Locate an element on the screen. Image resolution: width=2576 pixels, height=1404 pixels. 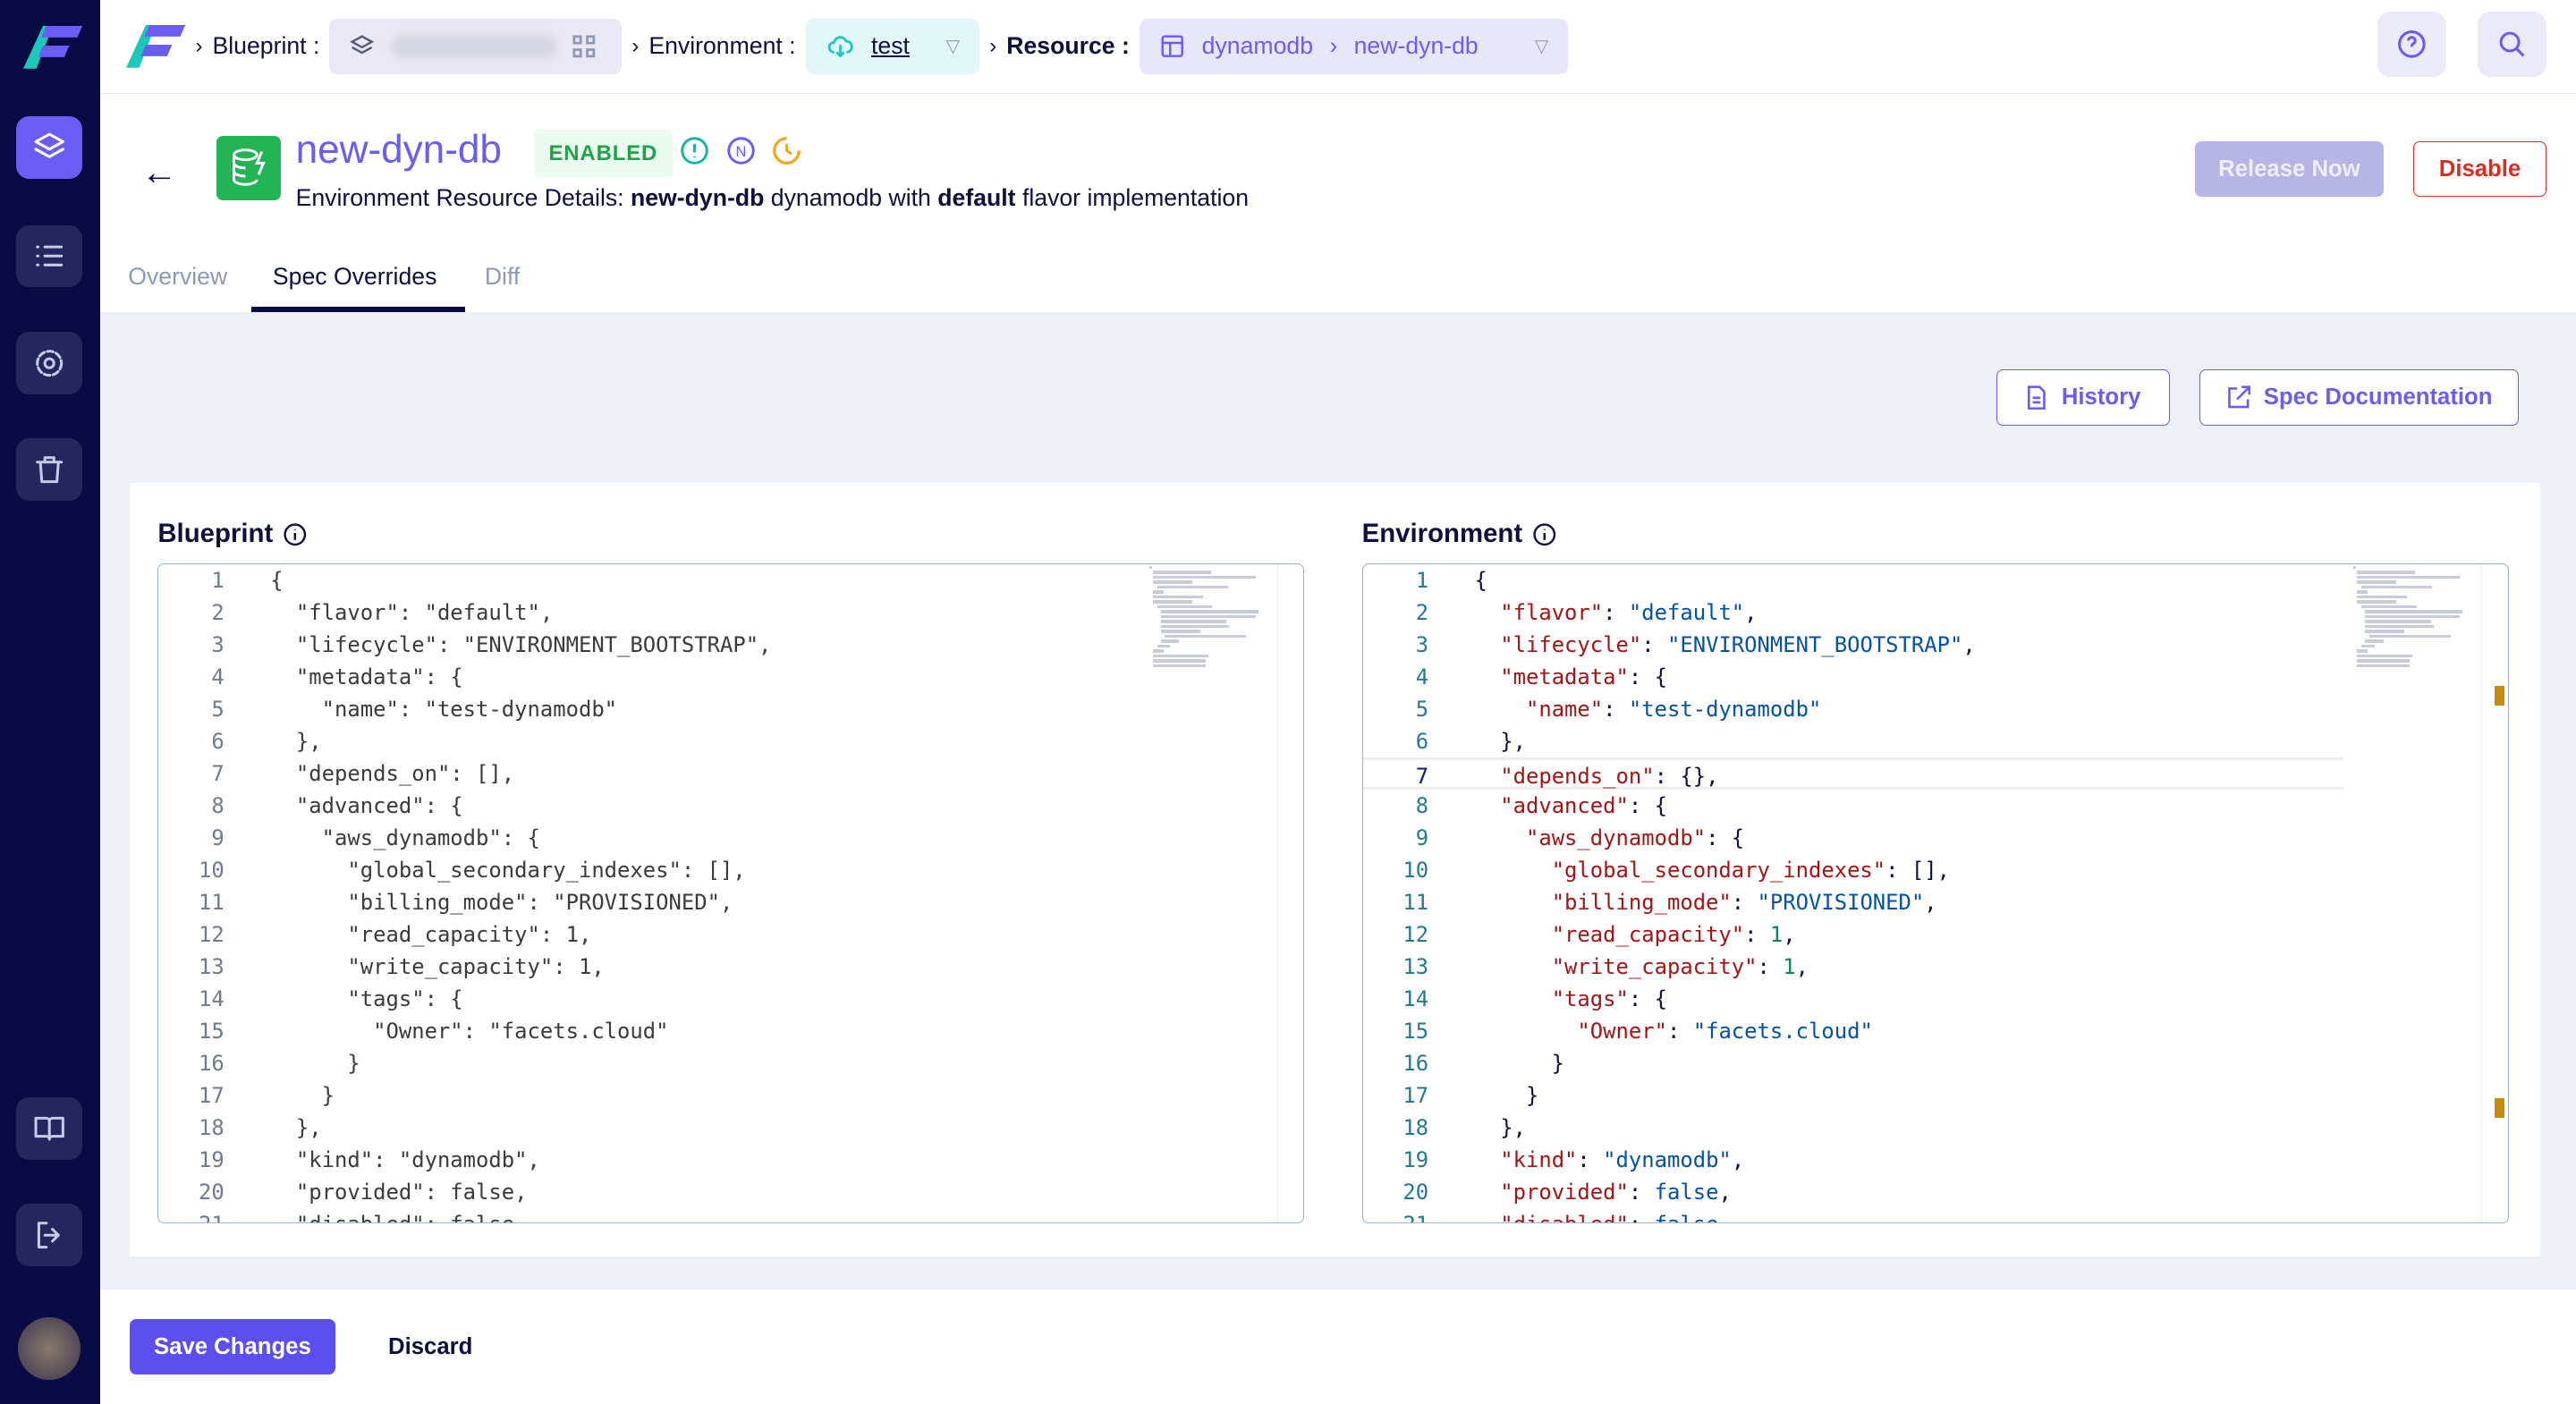
search-button is located at coordinates (2511, 45).